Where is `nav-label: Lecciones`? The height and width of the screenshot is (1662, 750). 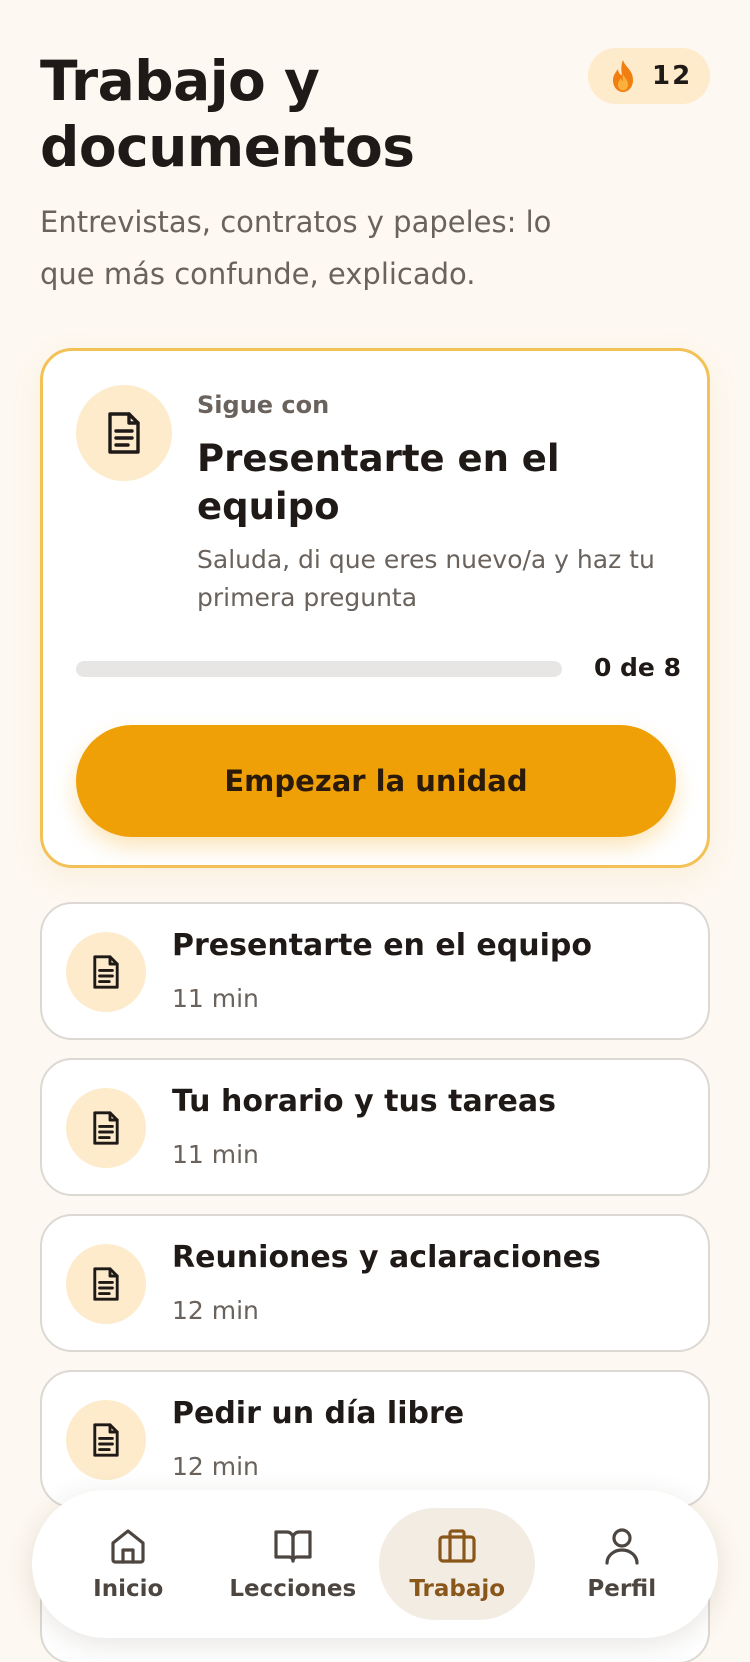 nav-label: Lecciones is located at coordinates (293, 1589).